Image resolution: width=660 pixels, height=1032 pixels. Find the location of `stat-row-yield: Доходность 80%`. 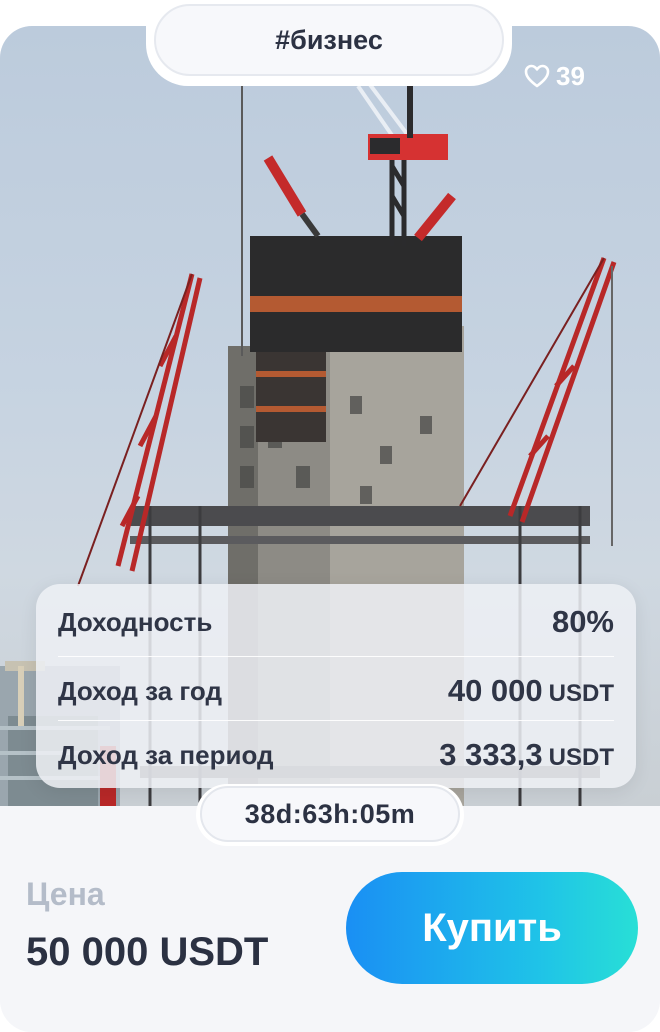

stat-row-yield: Доходность 80% is located at coordinates (336, 622).